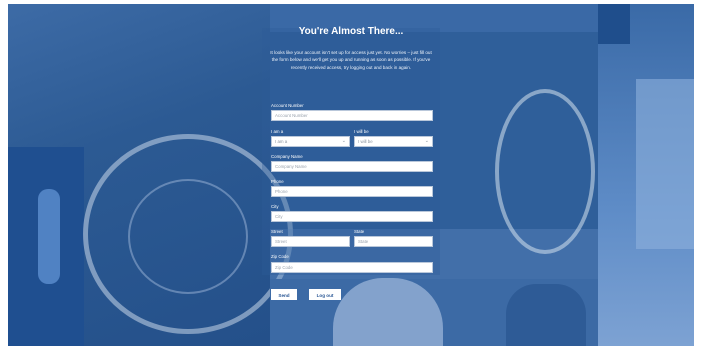 This screenshot has width=701, height=347. Describe the element at coordinates (545, 171) in the screenshot. I see `bg-second-wheelchair` at that location.